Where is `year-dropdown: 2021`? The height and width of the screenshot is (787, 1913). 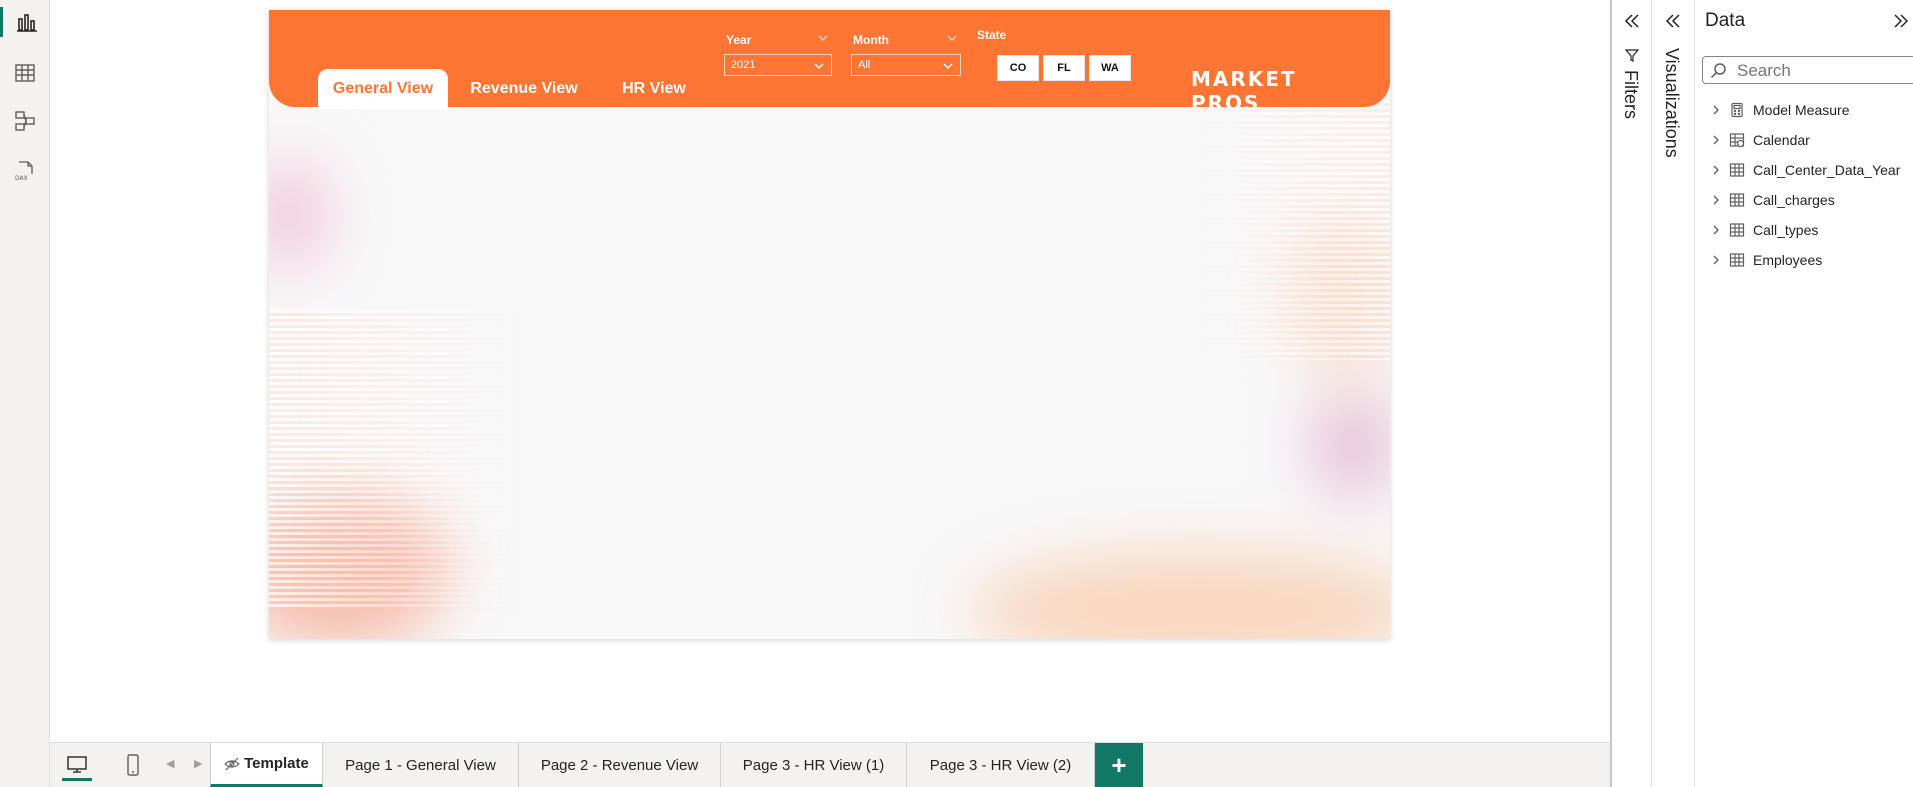 year-dropdown: 2021 is located at coordinates (778, 65).